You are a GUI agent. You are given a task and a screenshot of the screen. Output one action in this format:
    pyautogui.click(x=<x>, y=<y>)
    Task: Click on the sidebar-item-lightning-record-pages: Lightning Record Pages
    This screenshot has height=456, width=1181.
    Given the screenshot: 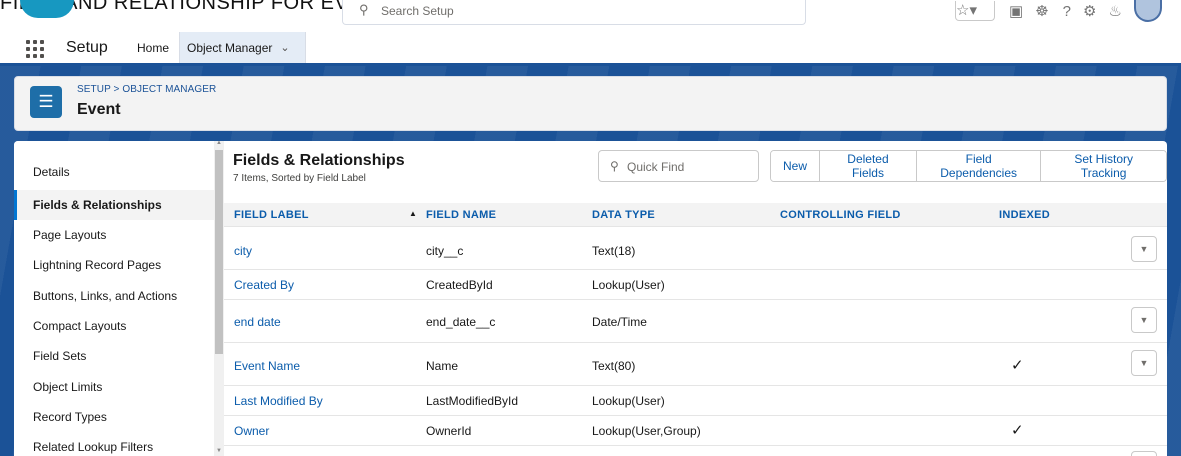 What is the action you would take?
    pyautogui.click(x=114, y=265)
    